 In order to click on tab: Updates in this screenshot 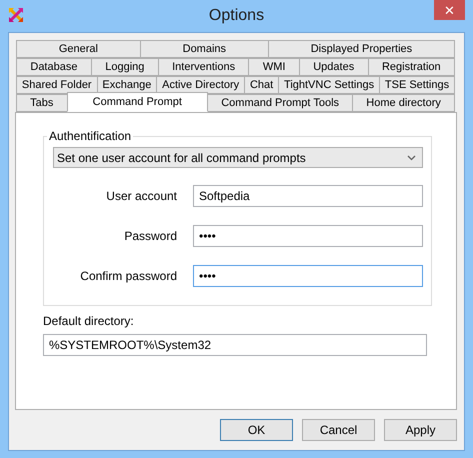, I will do `click(333, 67)`.